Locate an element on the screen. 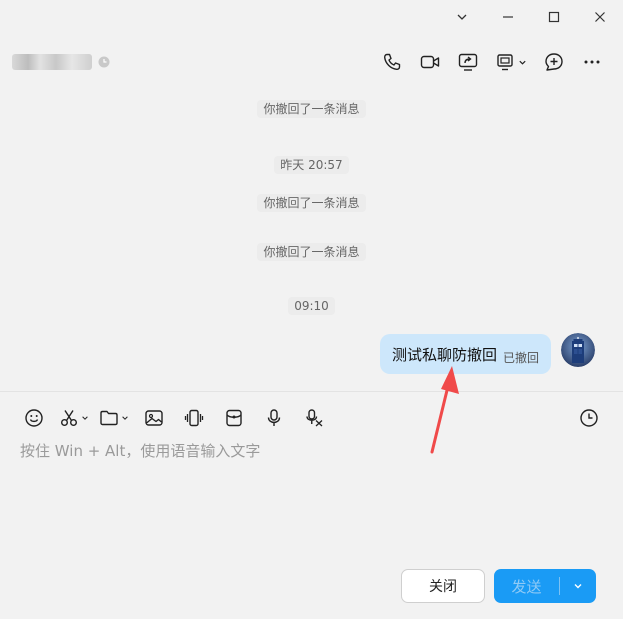 The width and height of the screenshot is (623, 619). scissors-icon is located at coordinates (69, 418).